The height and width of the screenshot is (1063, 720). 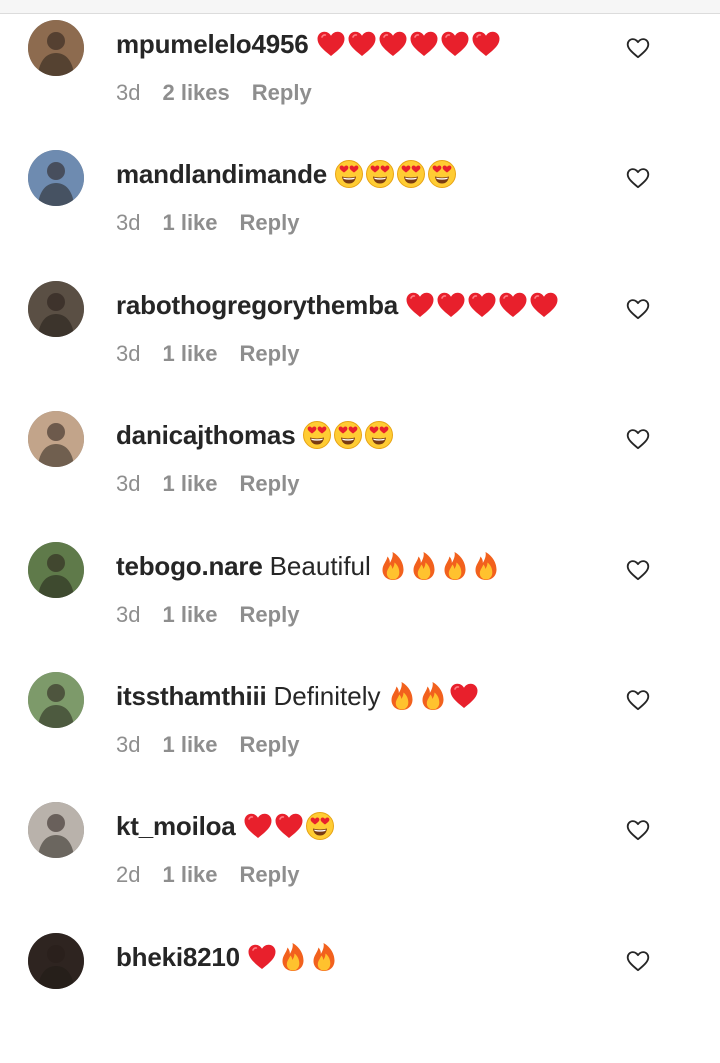 What do you see at coordinates (360, 7) in the screenshot?
I see `top-edge-bar` at bounding box center [360, 7].